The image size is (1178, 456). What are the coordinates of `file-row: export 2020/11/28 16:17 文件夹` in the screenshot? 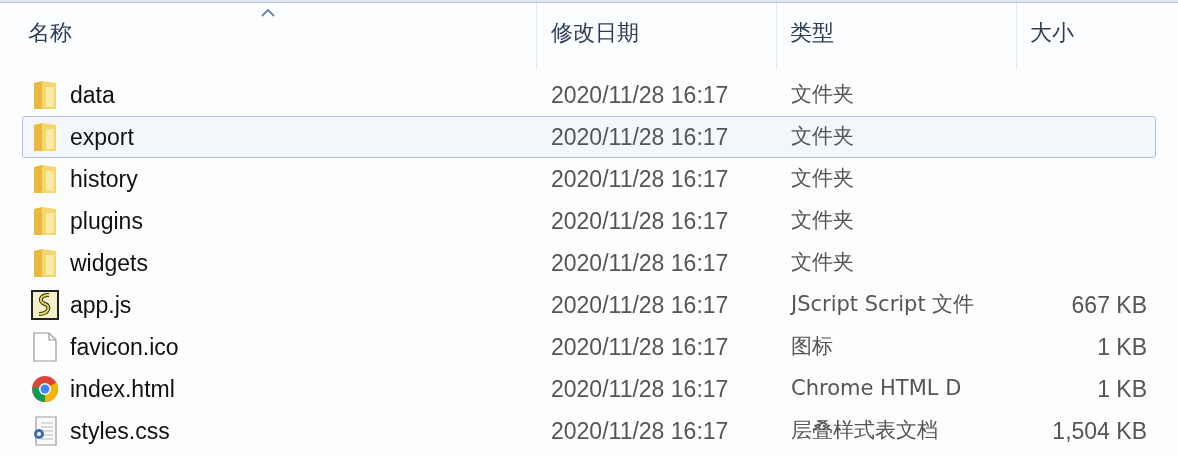 It's located at (589, 137).